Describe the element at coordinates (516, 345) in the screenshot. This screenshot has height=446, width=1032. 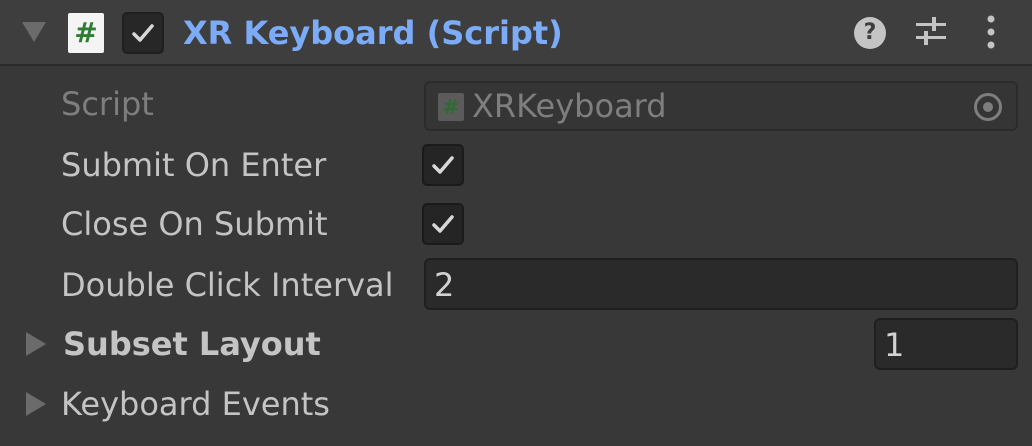
I see `subset-layout-row: Subset Layout 1` at that location.